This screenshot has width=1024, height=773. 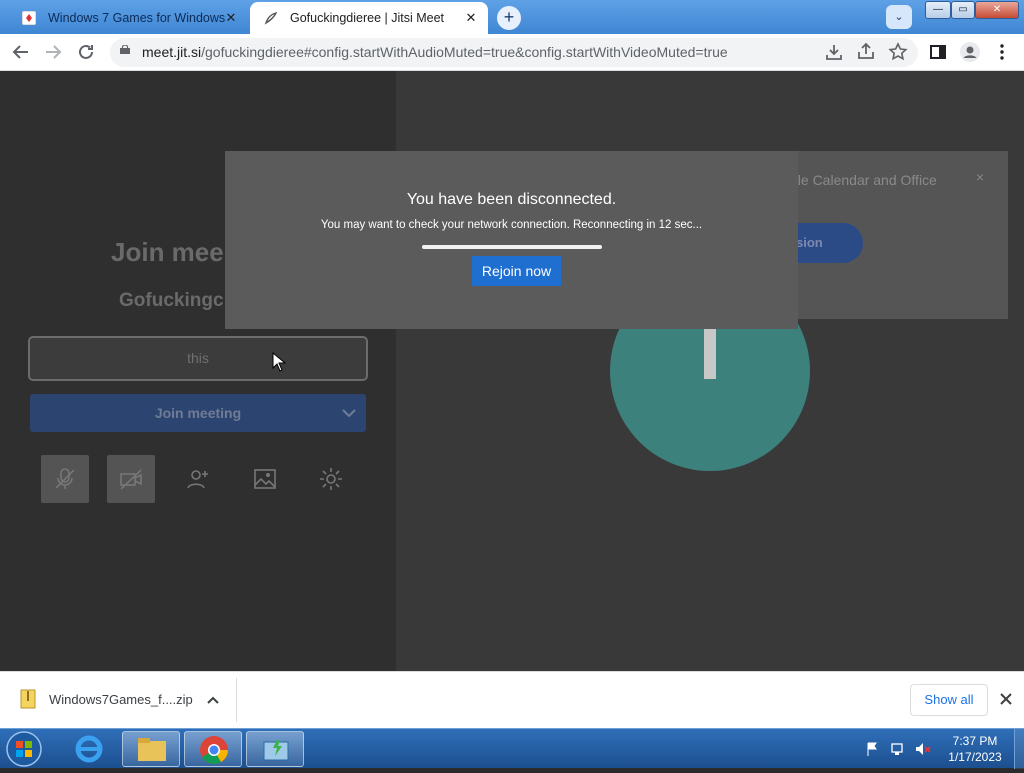 I want to click on chevron-down-icon, so click(x=349, y=413).